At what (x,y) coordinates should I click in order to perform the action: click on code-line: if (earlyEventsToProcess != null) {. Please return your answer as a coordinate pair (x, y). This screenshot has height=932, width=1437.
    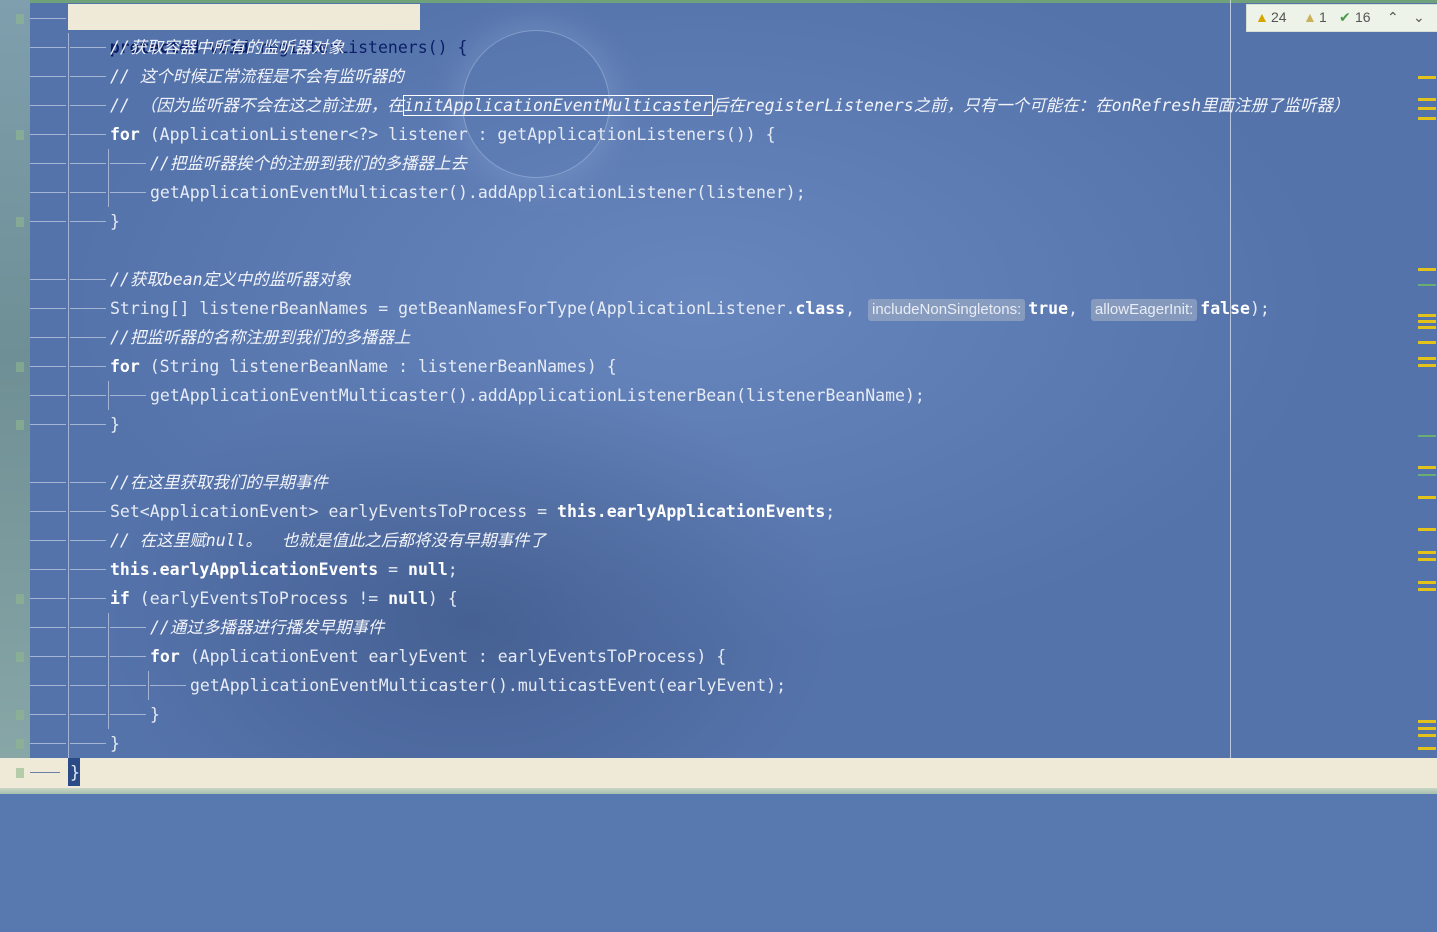
    Looking at the image, I should click on (730, 598).